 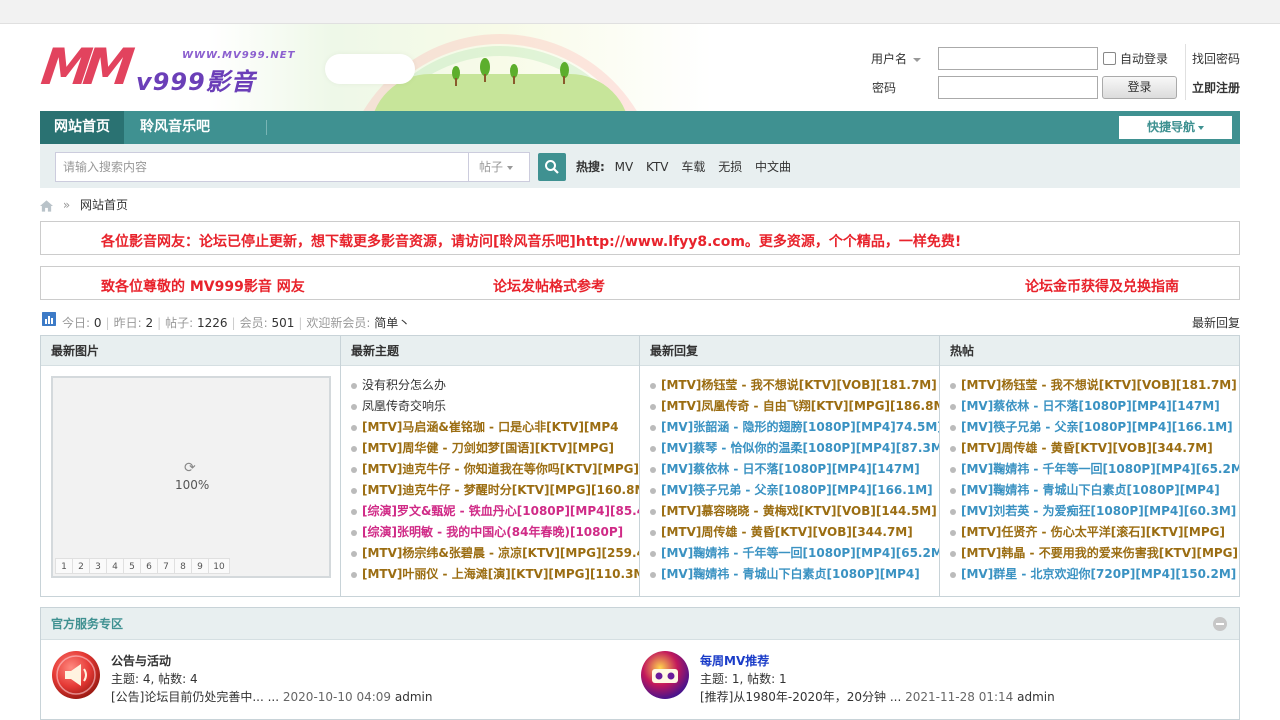 I want to click on section-title: 官方服务专区, so click(x=640, y=624).